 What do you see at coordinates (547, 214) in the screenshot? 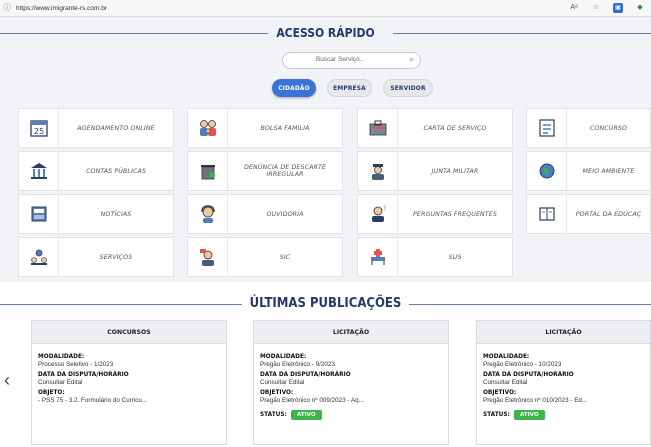
I see `education-portal-icon` at bounding box center [547, 214].